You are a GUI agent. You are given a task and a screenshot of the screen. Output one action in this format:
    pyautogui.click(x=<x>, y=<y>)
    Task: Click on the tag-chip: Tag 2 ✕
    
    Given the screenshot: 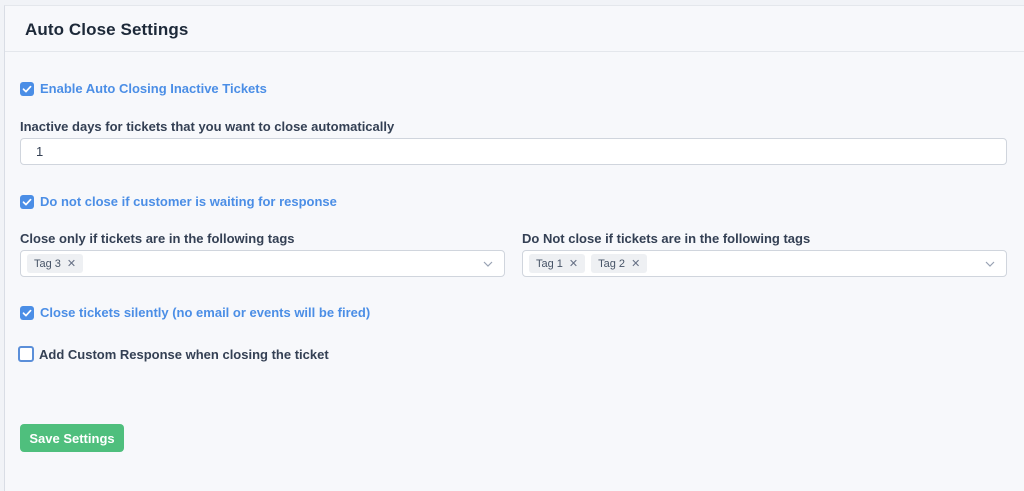 What is the action you would take?
    pyautogui.click(x=619, y=263)
    